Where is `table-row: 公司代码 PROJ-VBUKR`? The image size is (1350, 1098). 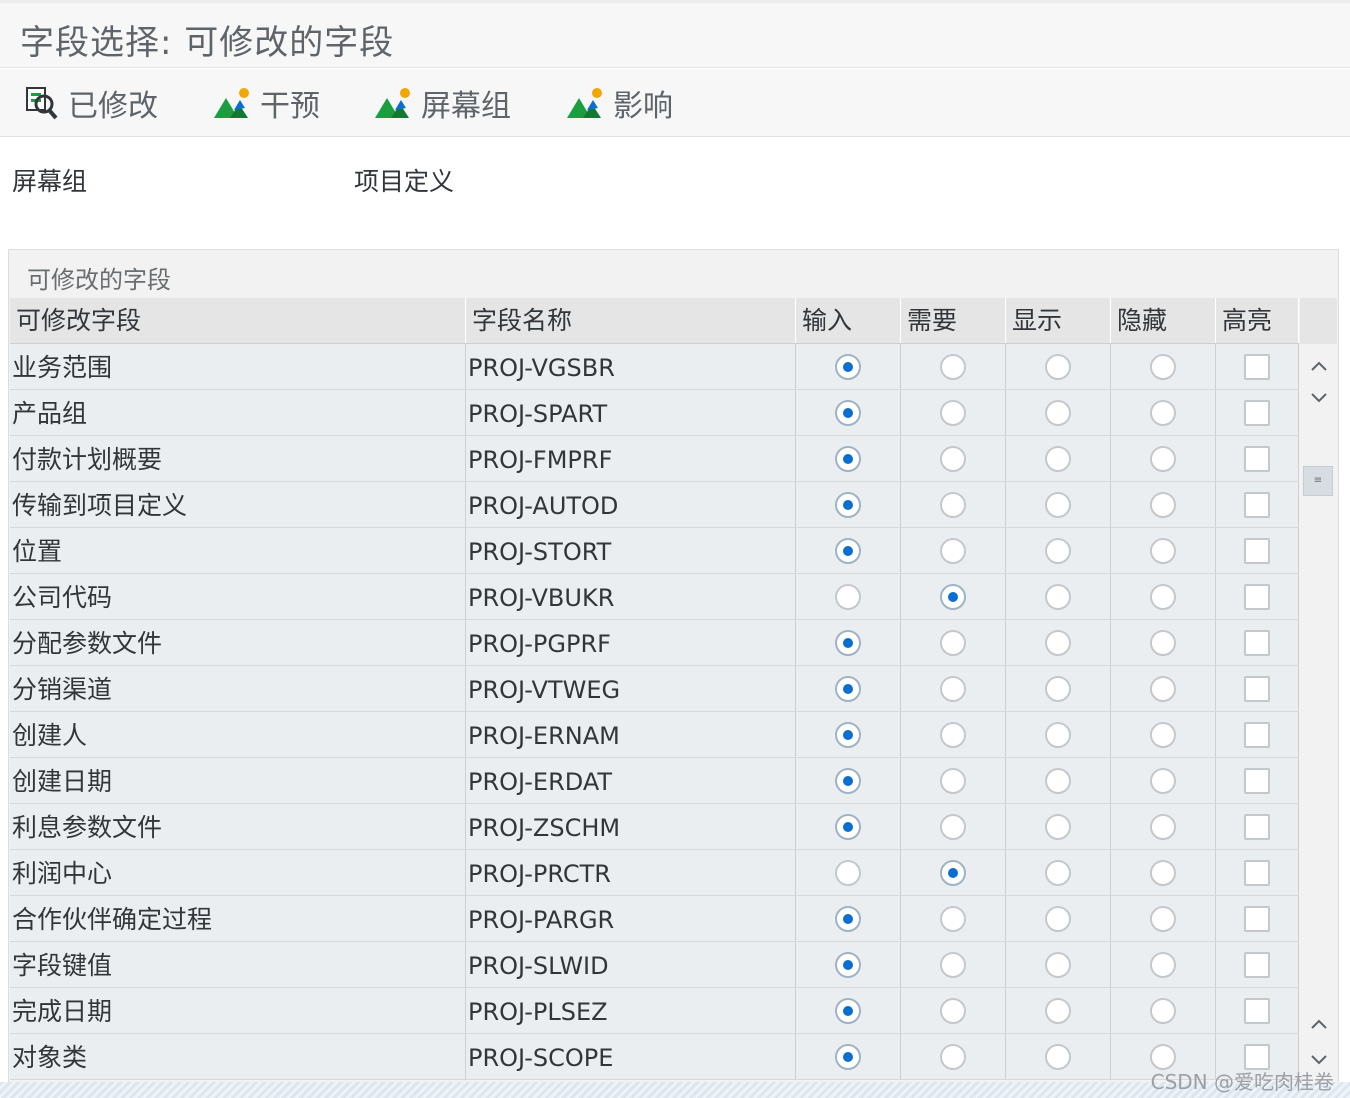
table-row: 公司代码 PROJ-VBUKR is located at coordinates (654, 597).